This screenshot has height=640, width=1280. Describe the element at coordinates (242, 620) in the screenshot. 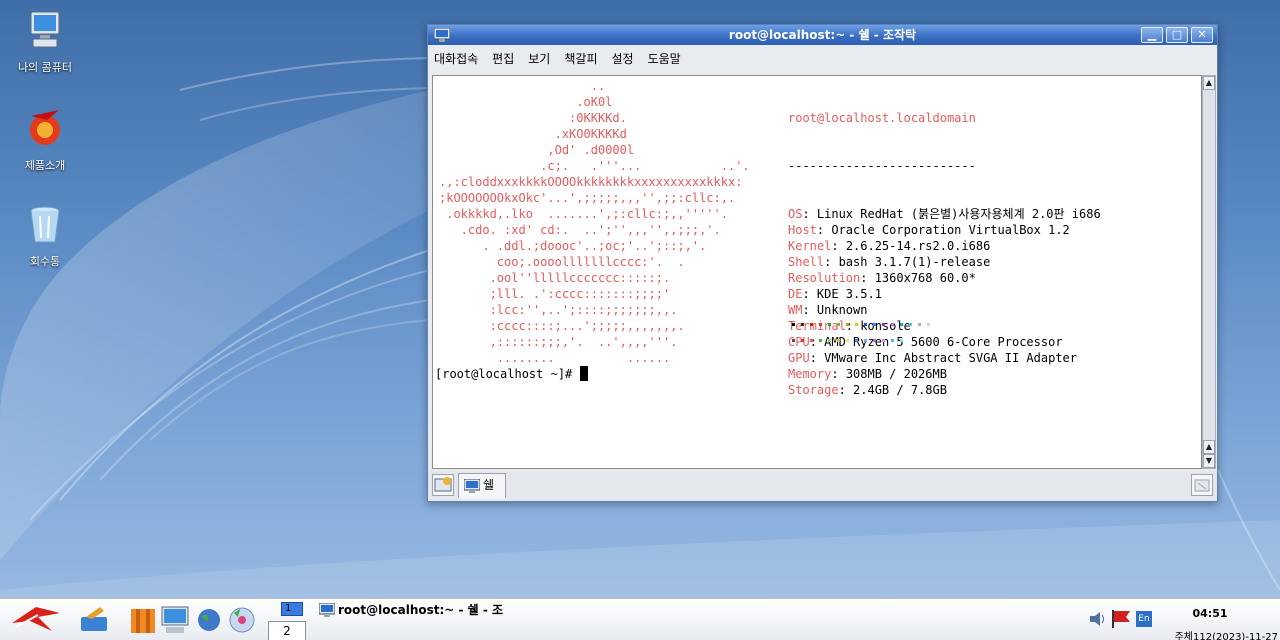

I see `media-player-icon` at that location.